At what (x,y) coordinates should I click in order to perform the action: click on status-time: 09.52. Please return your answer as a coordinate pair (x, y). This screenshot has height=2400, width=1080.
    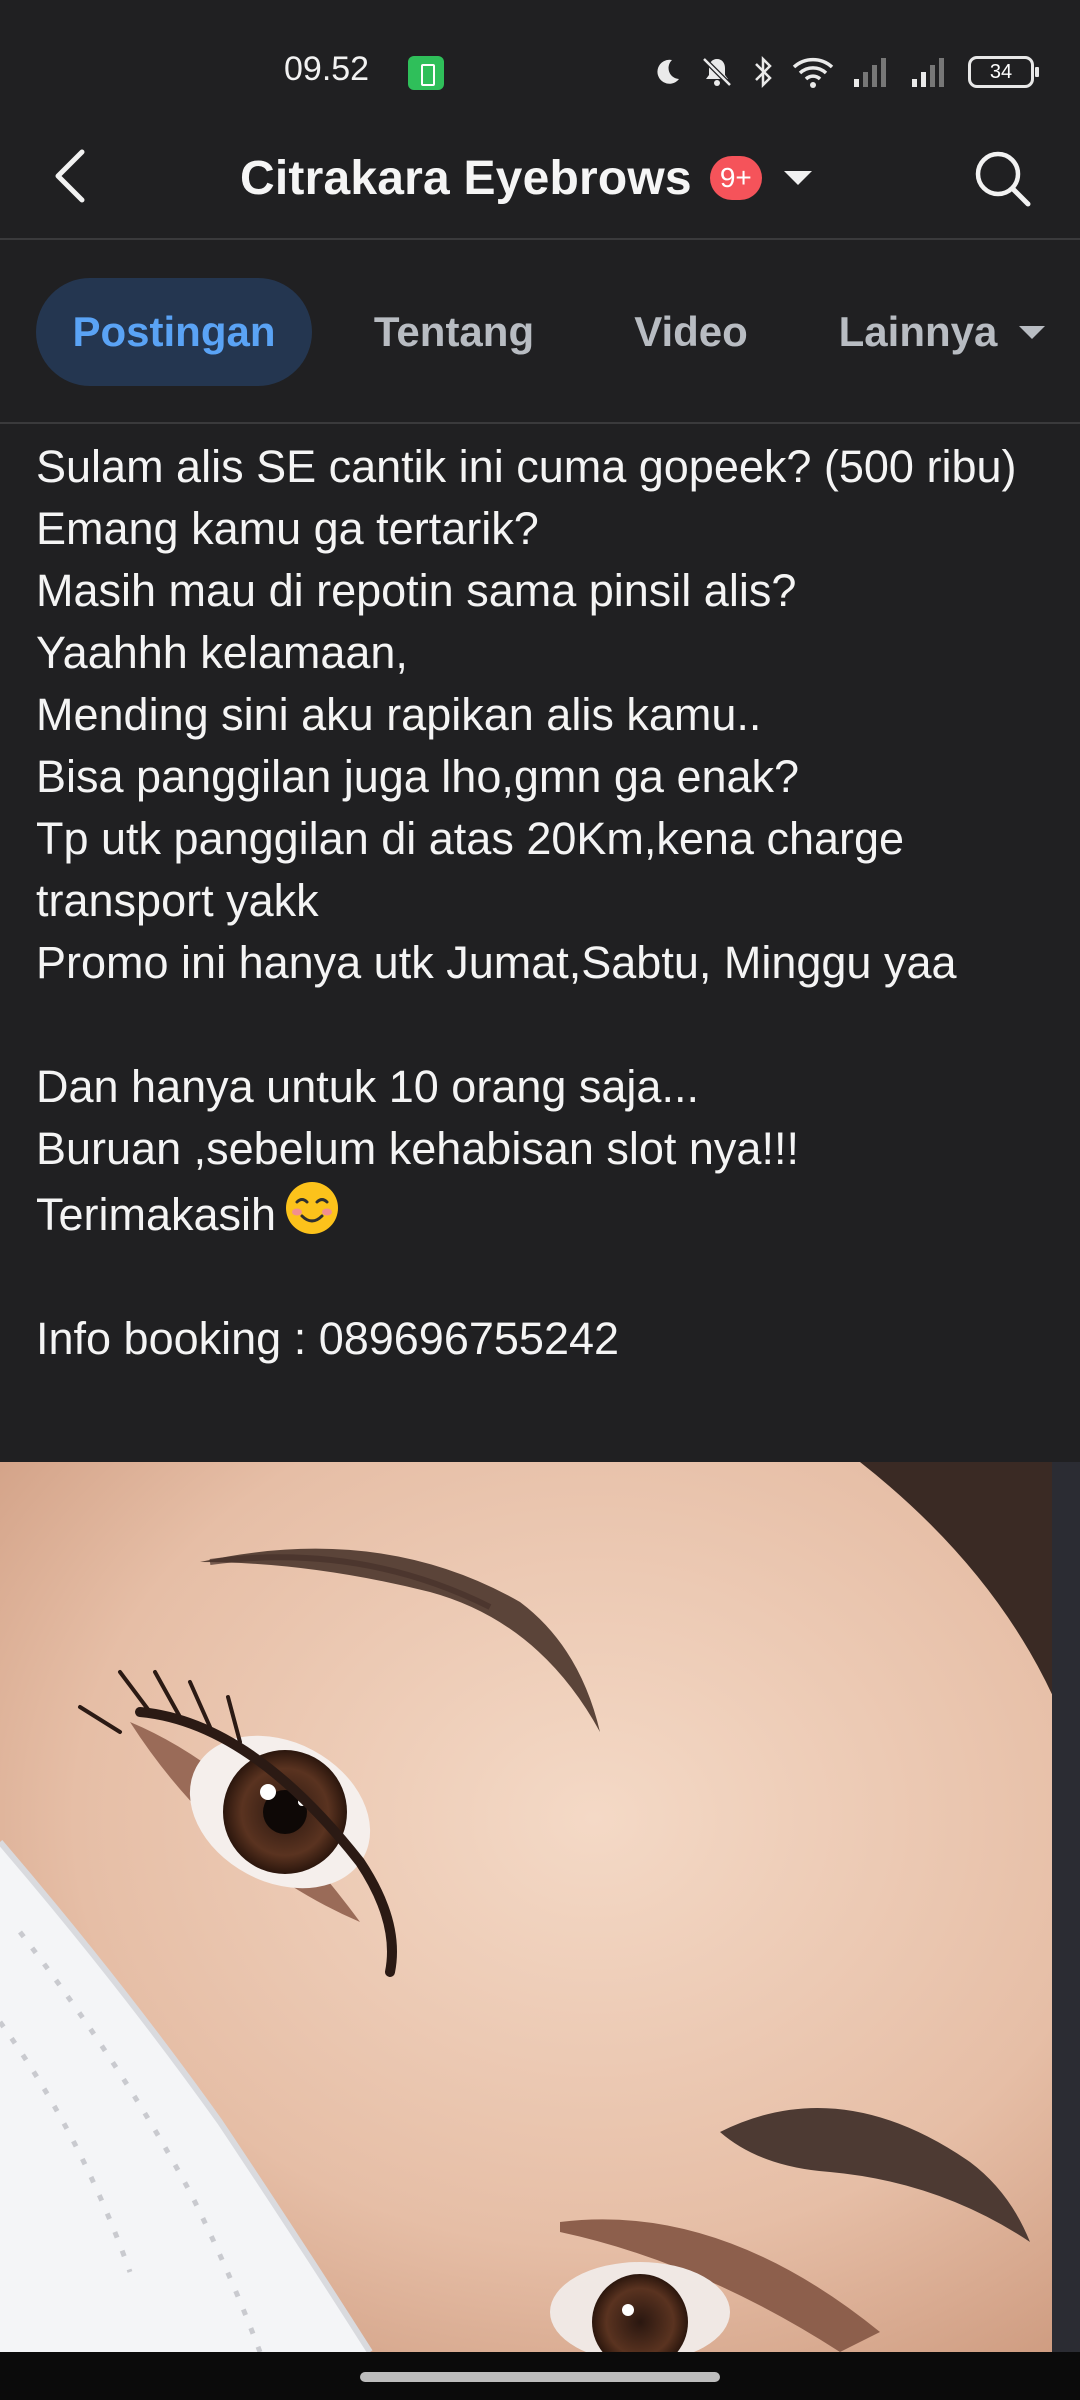
    Looking at the image, I should click on (327, 69).